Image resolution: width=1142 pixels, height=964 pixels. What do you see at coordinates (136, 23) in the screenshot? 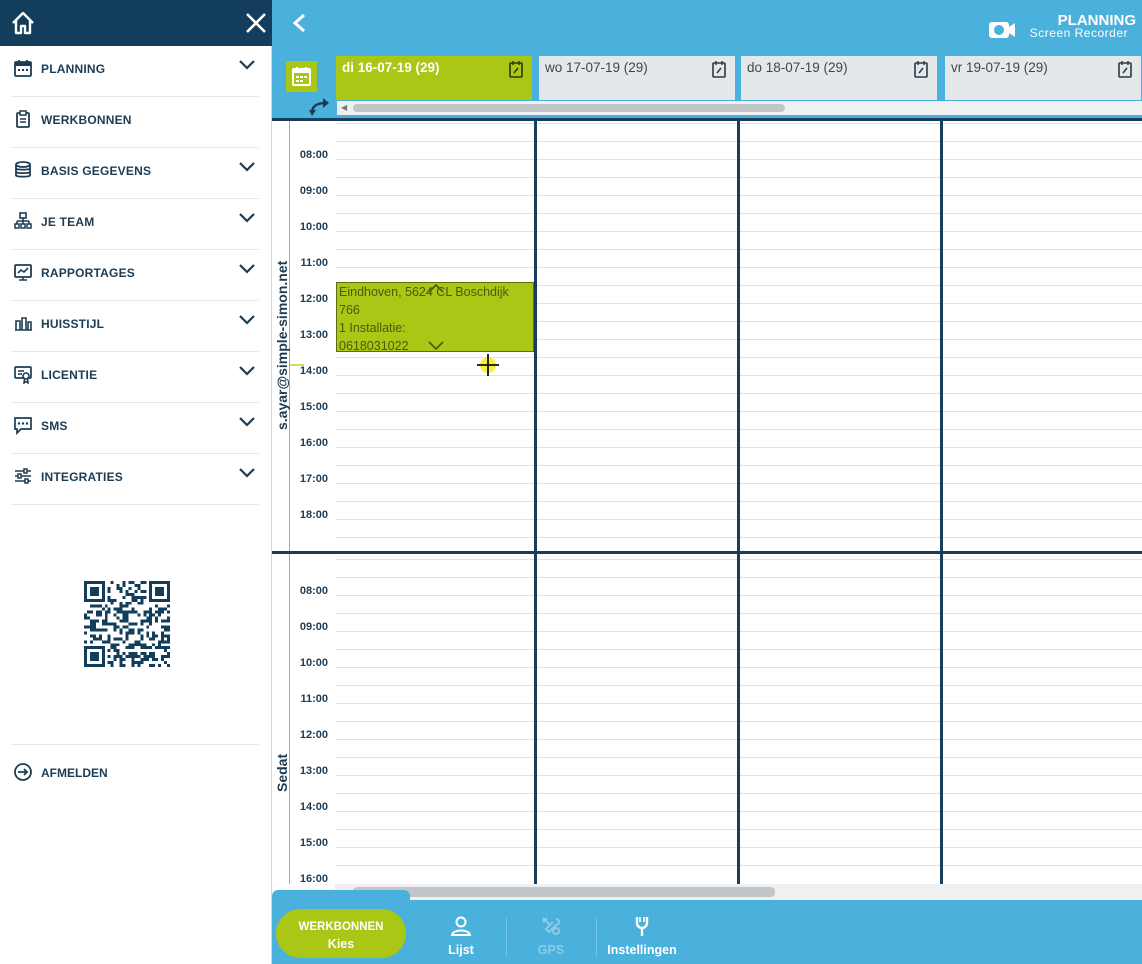
I see `sidebar-header` at bounding box center [136, 23].